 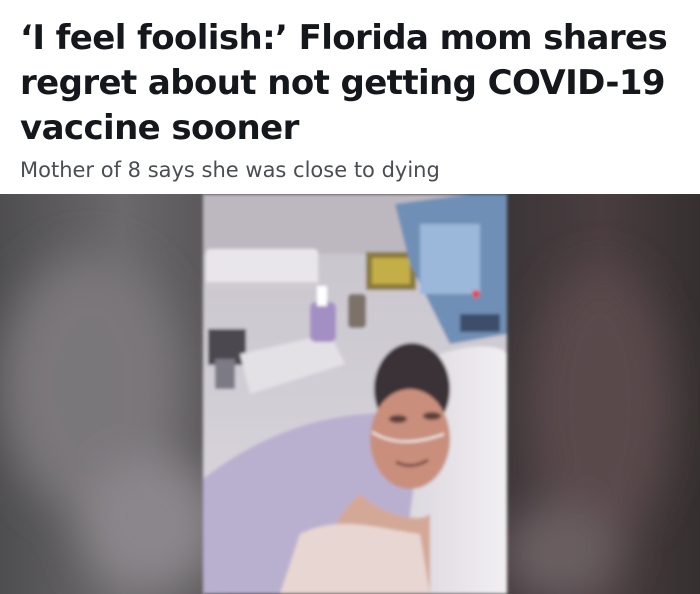 What do you see at coordinates (230, 170) in the screenshot?
I see `article-subheadline: Mother of 8 says she was close to dying` at bounding box center [230, 170].